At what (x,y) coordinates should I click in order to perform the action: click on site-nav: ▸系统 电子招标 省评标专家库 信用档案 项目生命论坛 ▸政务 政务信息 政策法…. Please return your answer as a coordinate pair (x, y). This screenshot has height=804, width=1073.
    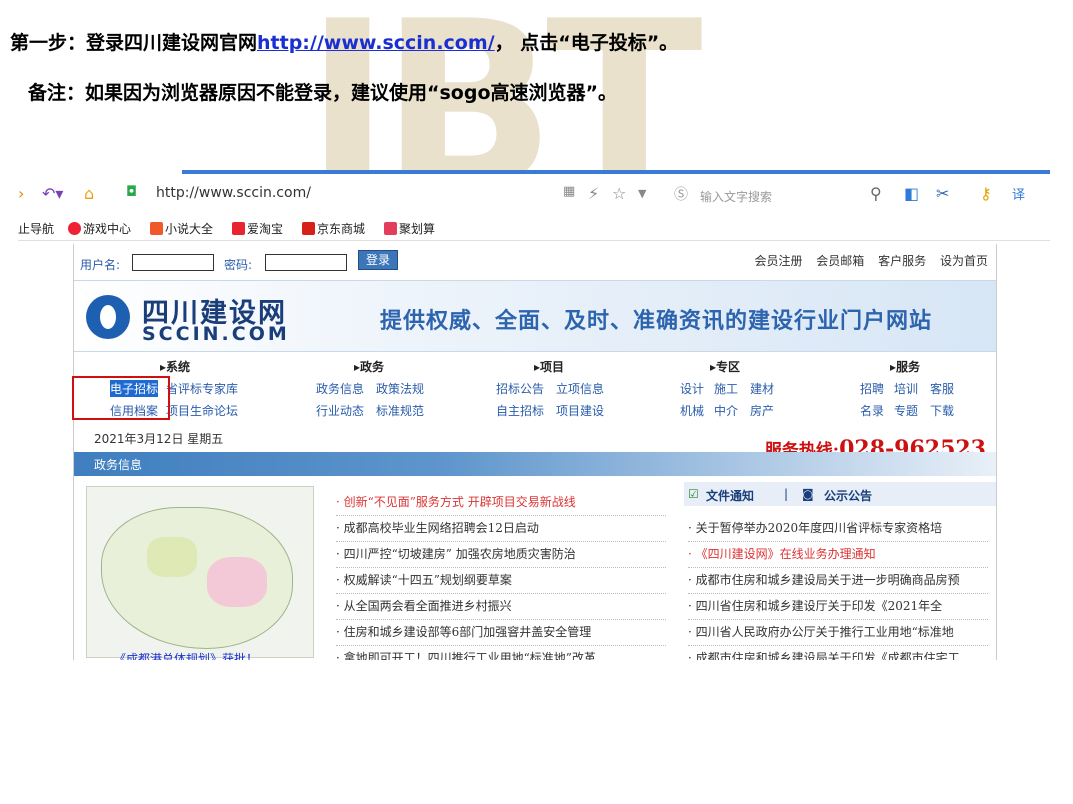
    Looking at the image, I should click on (534, 390).